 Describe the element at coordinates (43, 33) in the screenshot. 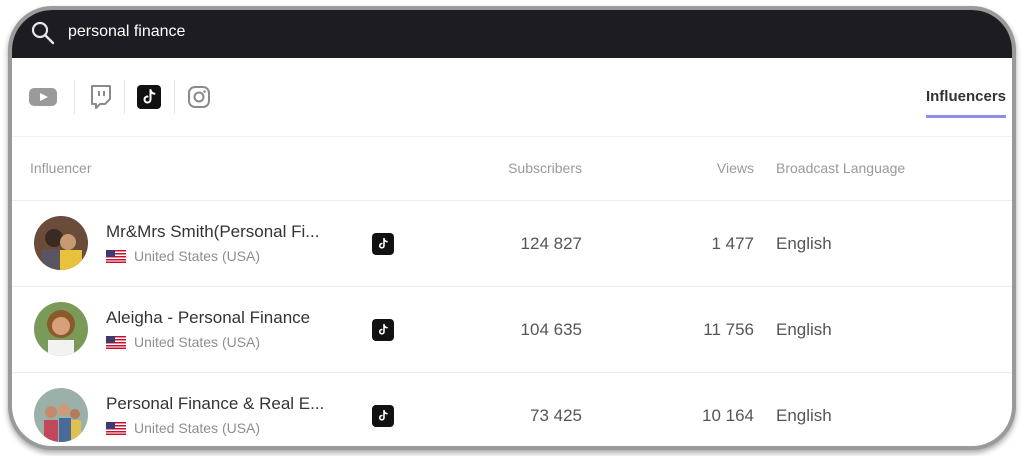

I see `search-icon` at that location.